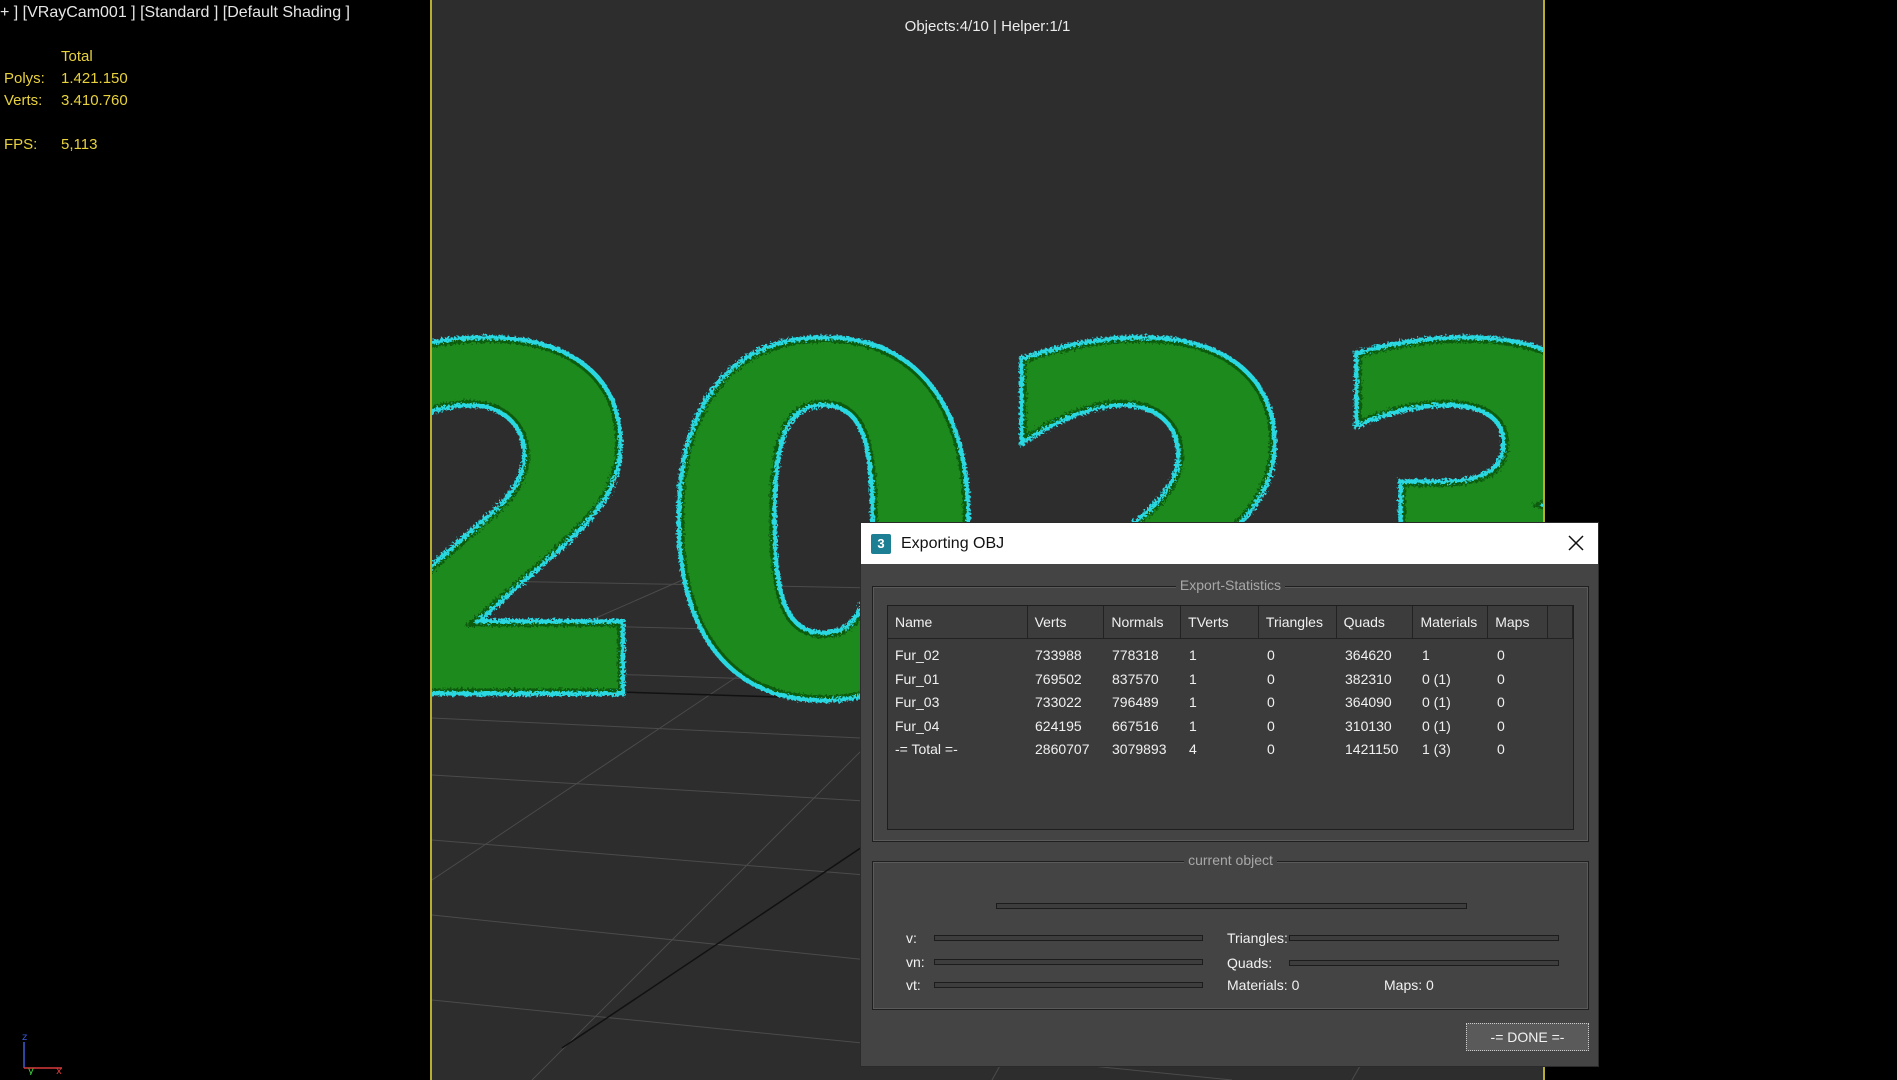 The height and width of the screenshot is (1080, 1897). Describe the element at coordinates (1066, 622) in the screenshot. I see `column-header: Verts` at that location.